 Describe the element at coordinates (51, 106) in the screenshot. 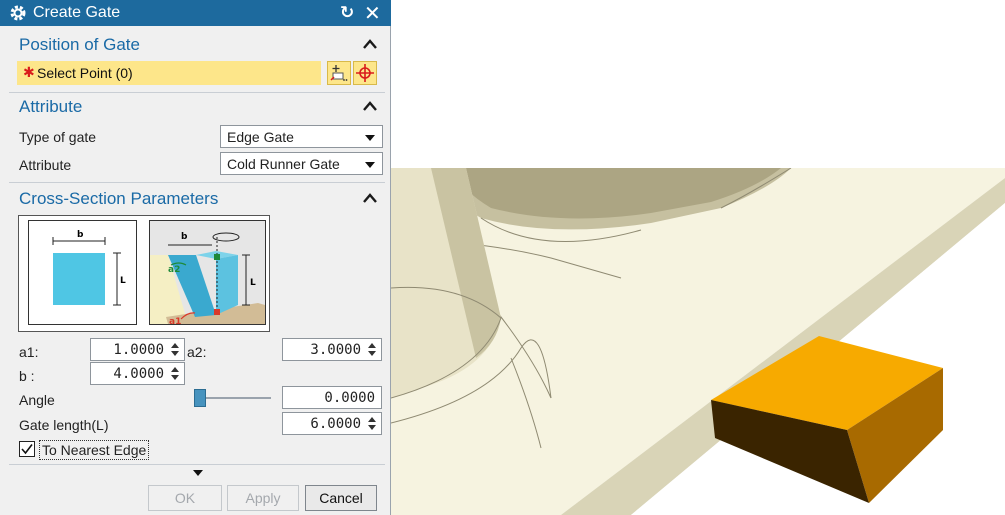

I see `section-title: Attribute` at that location.